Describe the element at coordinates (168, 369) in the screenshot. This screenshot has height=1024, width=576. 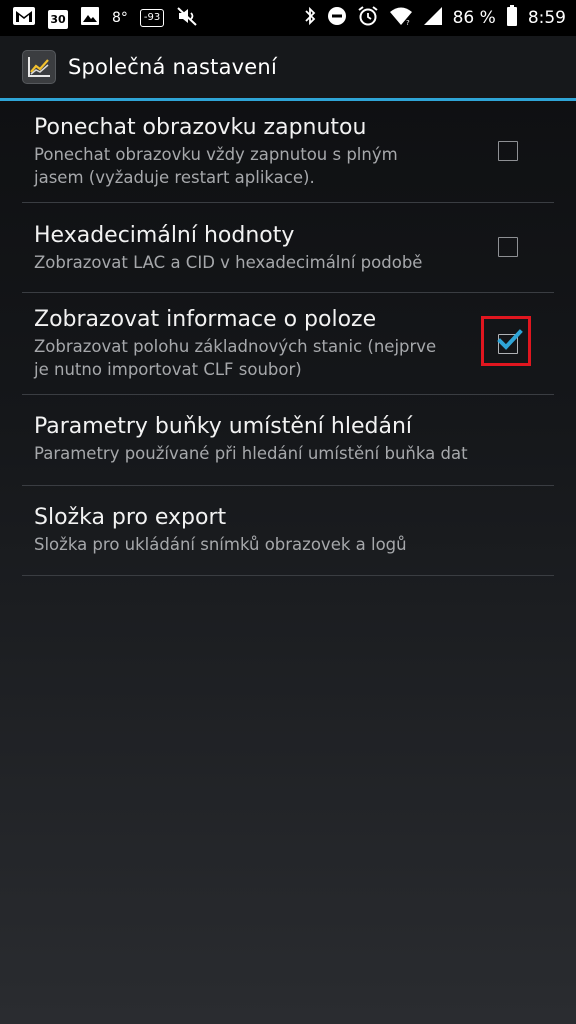
I see `pref-summary: je nutno importovat CLF soubor)` at that location.